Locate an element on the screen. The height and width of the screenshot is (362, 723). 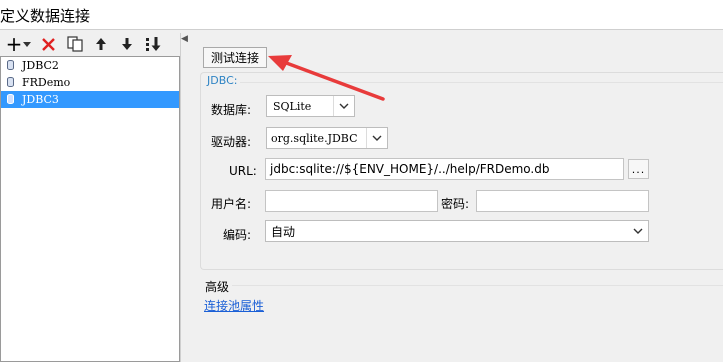
collapse-panel-handle: ◀ is located at coordinates (184, 197).